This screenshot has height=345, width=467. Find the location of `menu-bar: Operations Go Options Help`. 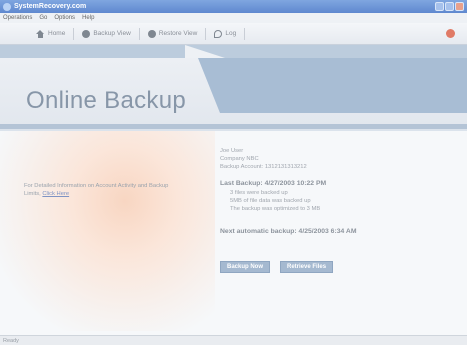

menu-bar: Operations Go Options Help is located at coordinates (233, 18).